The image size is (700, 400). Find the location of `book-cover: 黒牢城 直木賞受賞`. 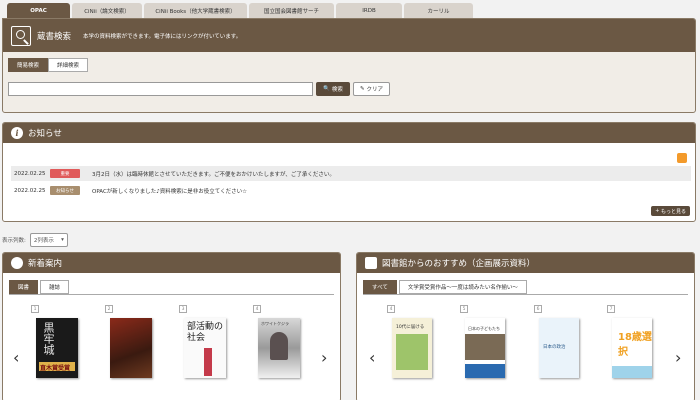

book-cover: 黒牢城 直木賞受賞 is located at coordinates (57, 348).